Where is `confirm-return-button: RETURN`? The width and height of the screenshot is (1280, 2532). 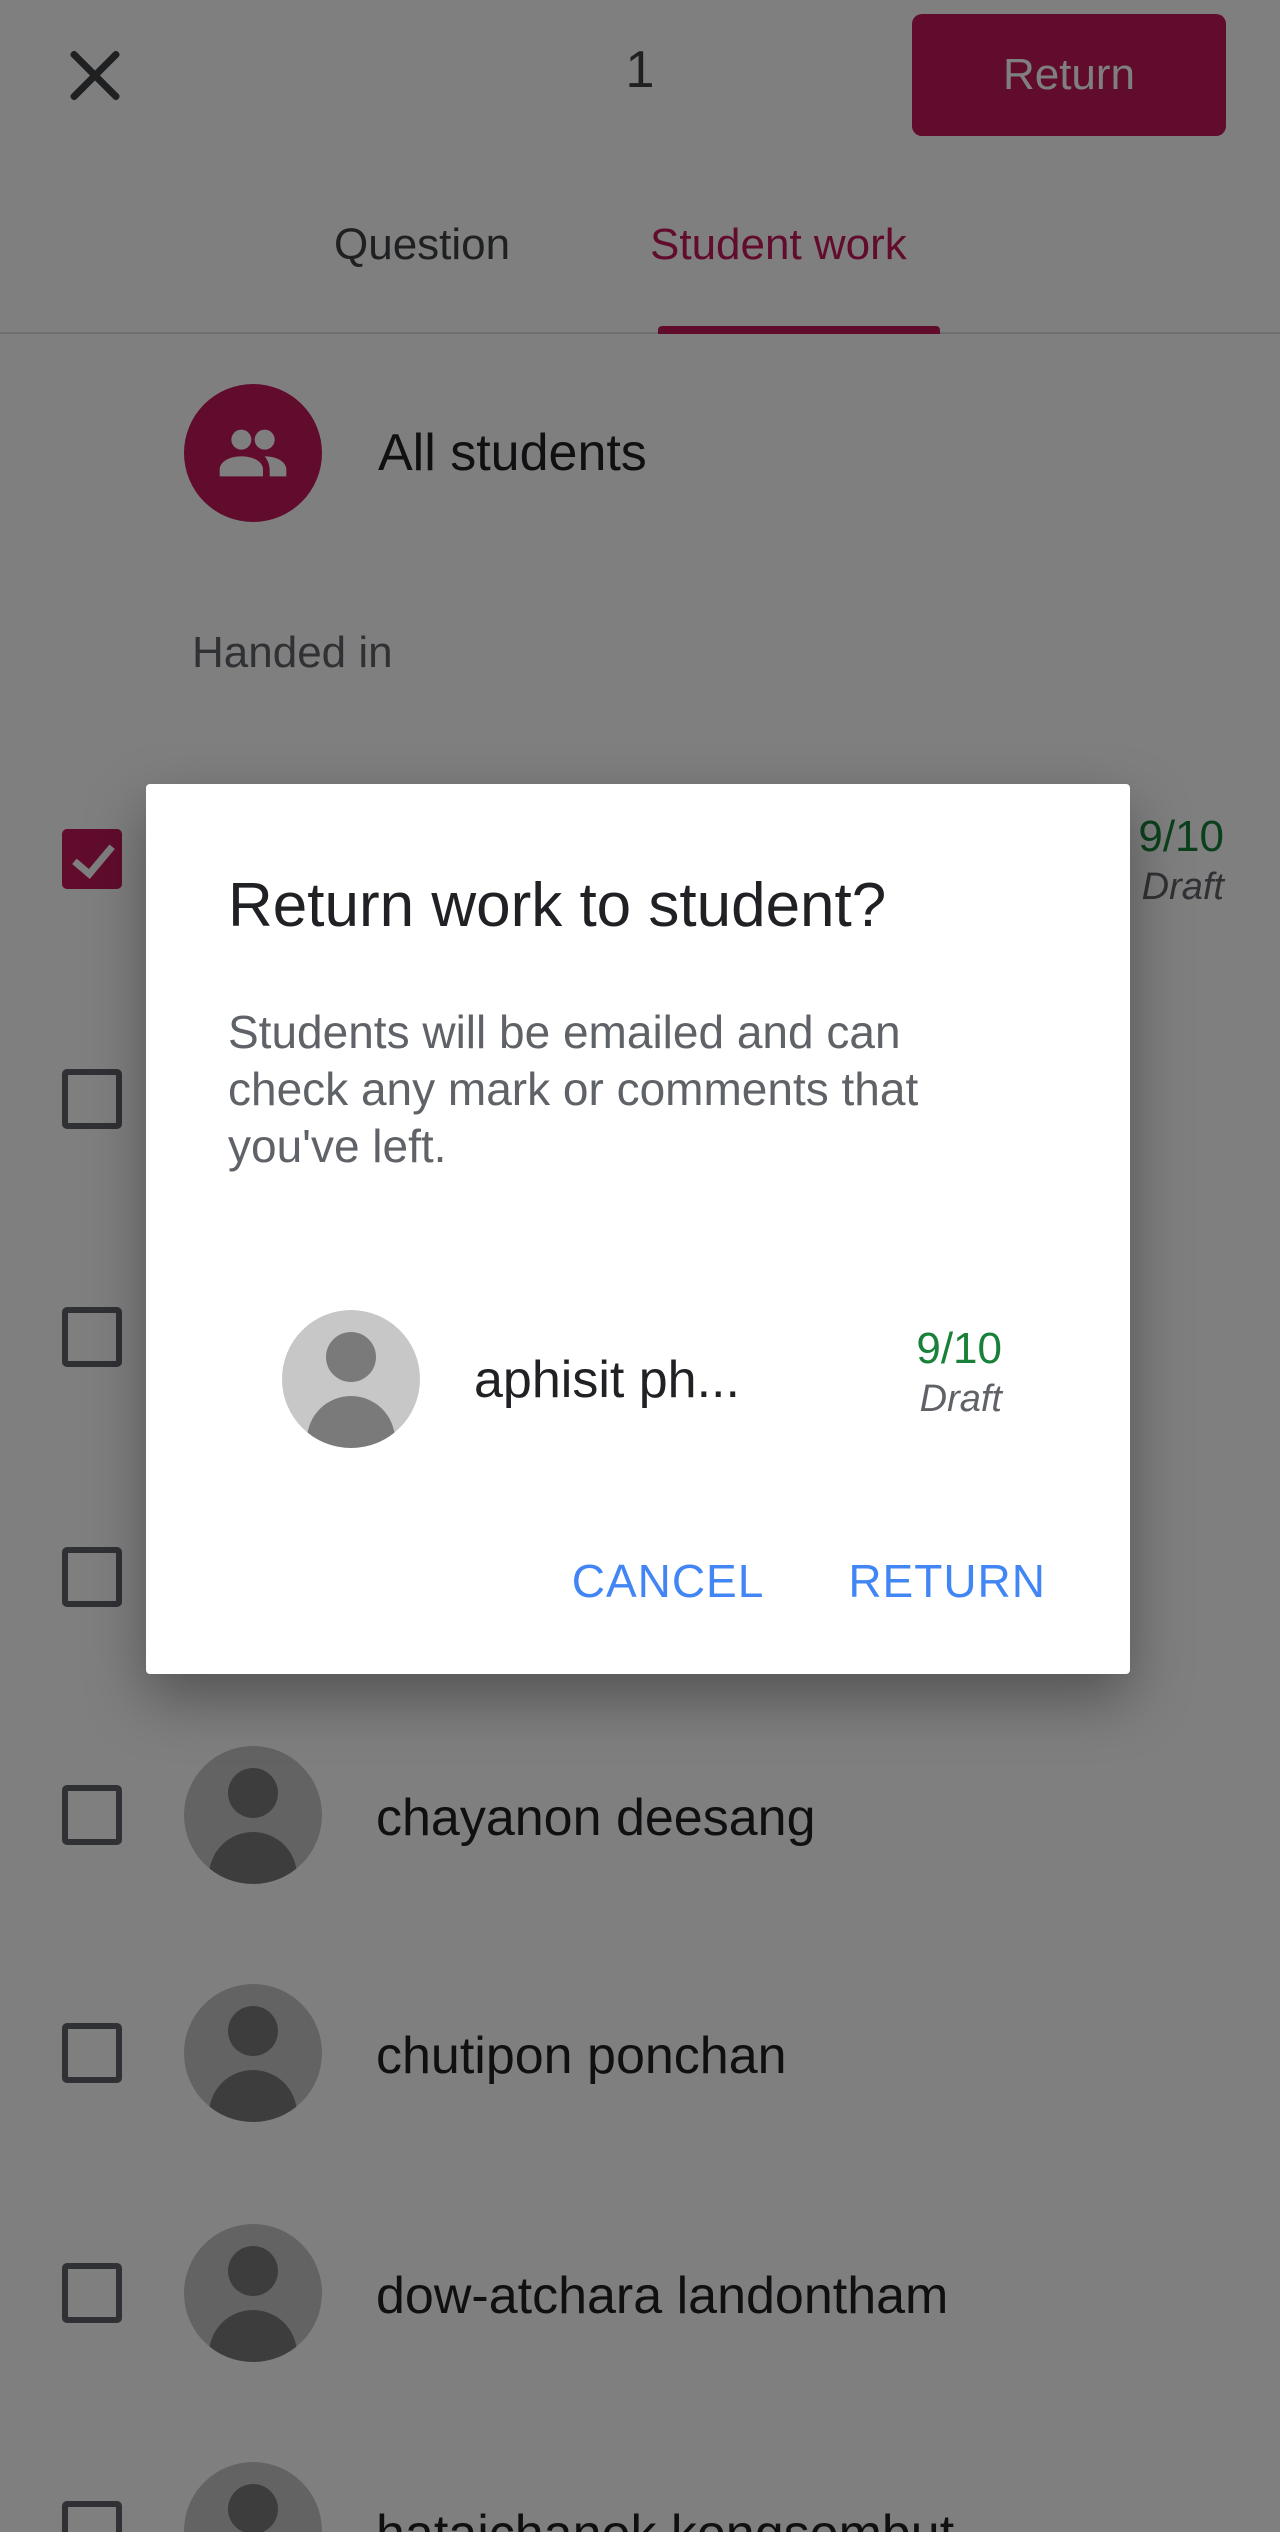 confirm-return-button: RETURN is located at coordinates (947, 1581).